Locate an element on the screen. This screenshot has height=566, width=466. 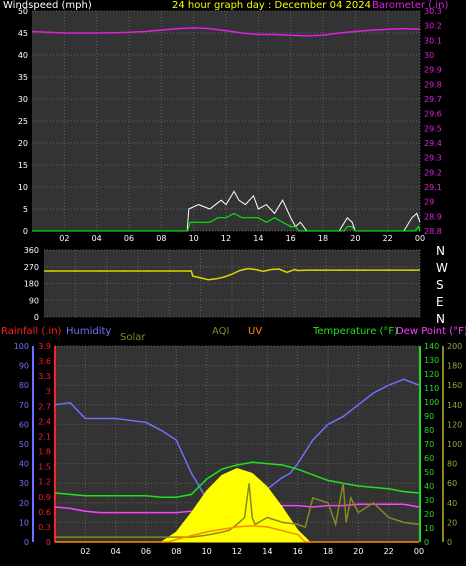
rainfall-tick-label: 1.2 is located at coordinates (44, 482).